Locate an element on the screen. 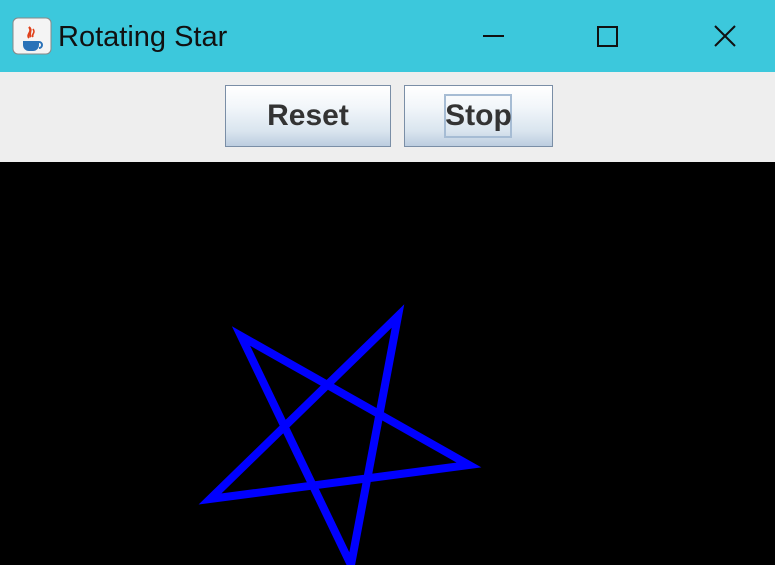 Image resolution: width=775 pixels, height=565 pixels. reset-button-label: Reset is located at coordinates (308, 115).